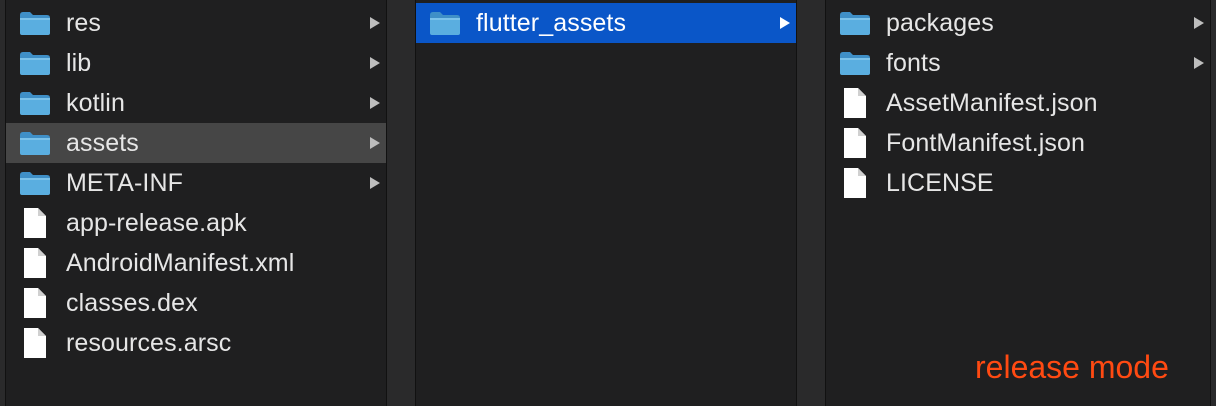 This screenshot has width=1216, height=406. I want to click on folder-row: assets, so click(196, 143).